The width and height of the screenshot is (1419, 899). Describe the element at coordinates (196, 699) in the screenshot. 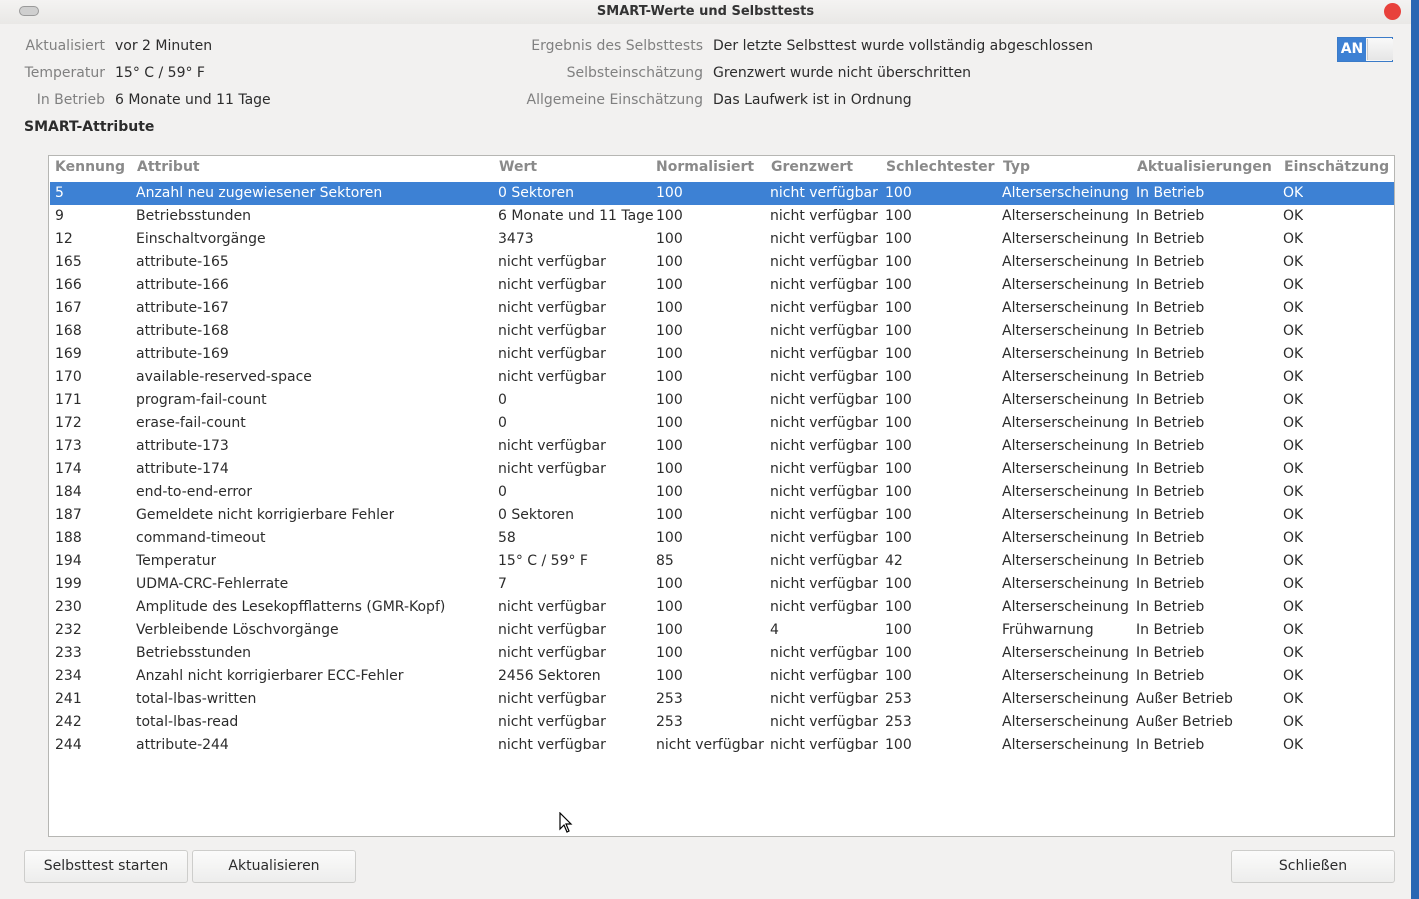

I see `cell-attribute: total-lbas-written` at that location.